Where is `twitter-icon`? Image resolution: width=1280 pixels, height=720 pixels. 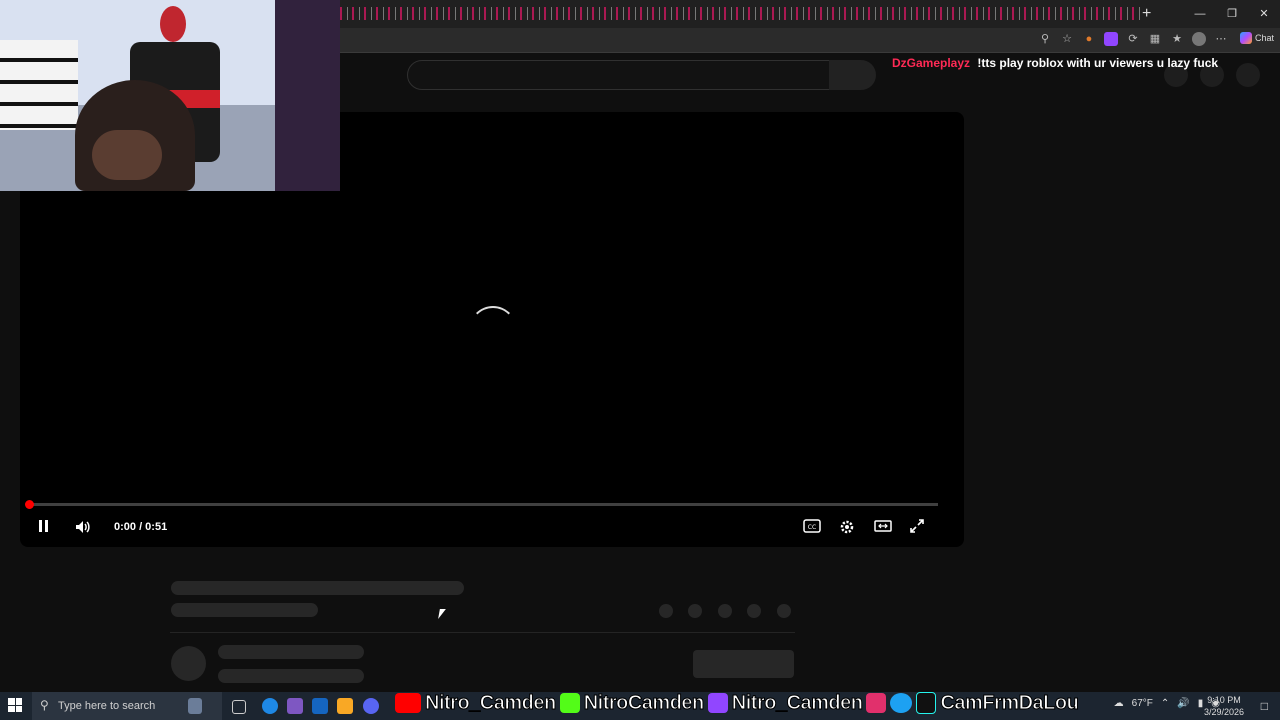
twitter-icon is located at coordinates (901, 703).